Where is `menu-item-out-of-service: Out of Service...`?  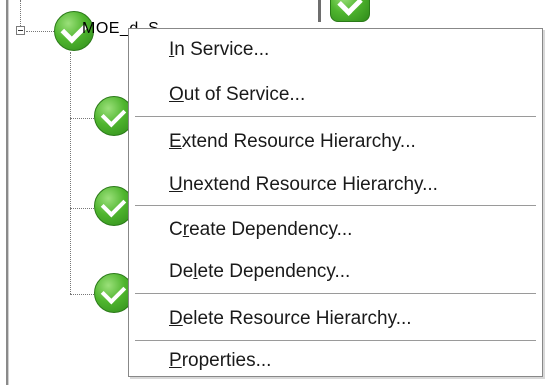 menu-item-out-of-service: Out of Service... is located at coordinates (335, 95).